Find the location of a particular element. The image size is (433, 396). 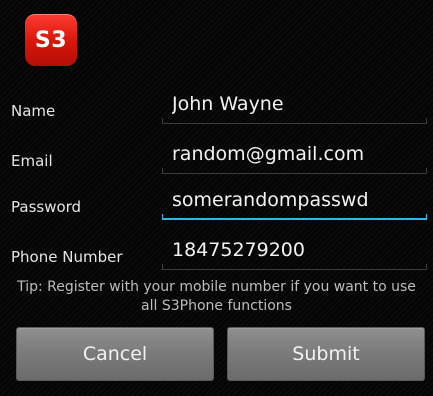

phone-underline is located at coordinates (294, 269).